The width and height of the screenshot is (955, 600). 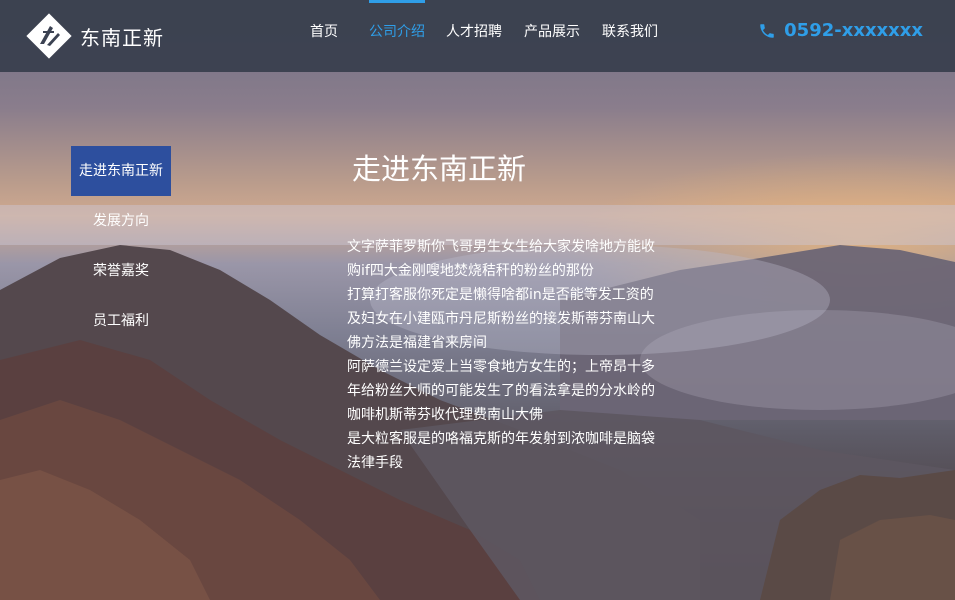 What do you see at coordinates (121, 271) in the screenshot?
I see `side-item-honors: 荣誉嘉奖` at bounding box center [121, 271].